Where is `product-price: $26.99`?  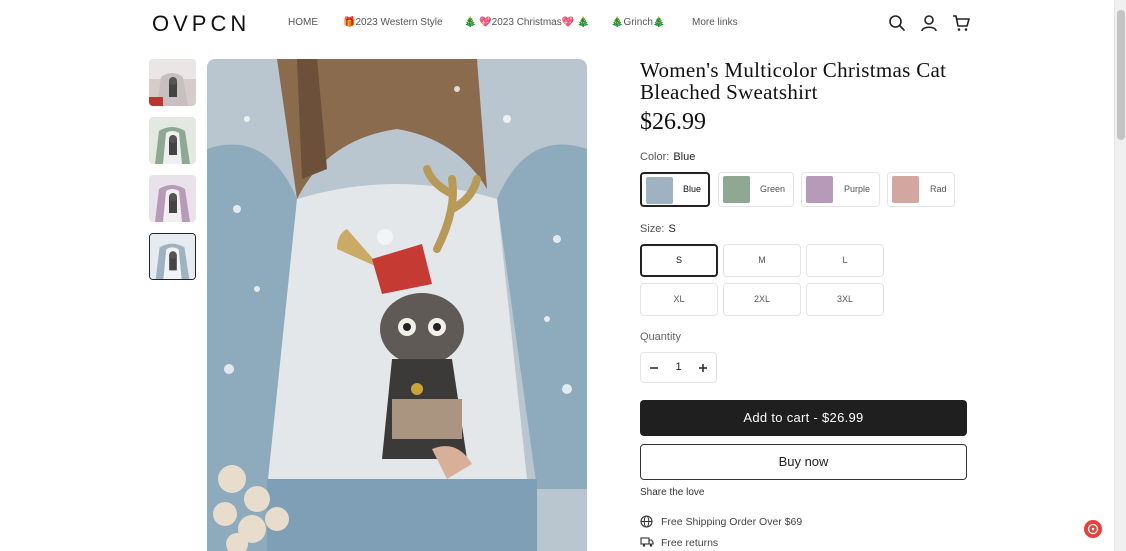
product-price: $26.99 is located at coordinates (673, 122).